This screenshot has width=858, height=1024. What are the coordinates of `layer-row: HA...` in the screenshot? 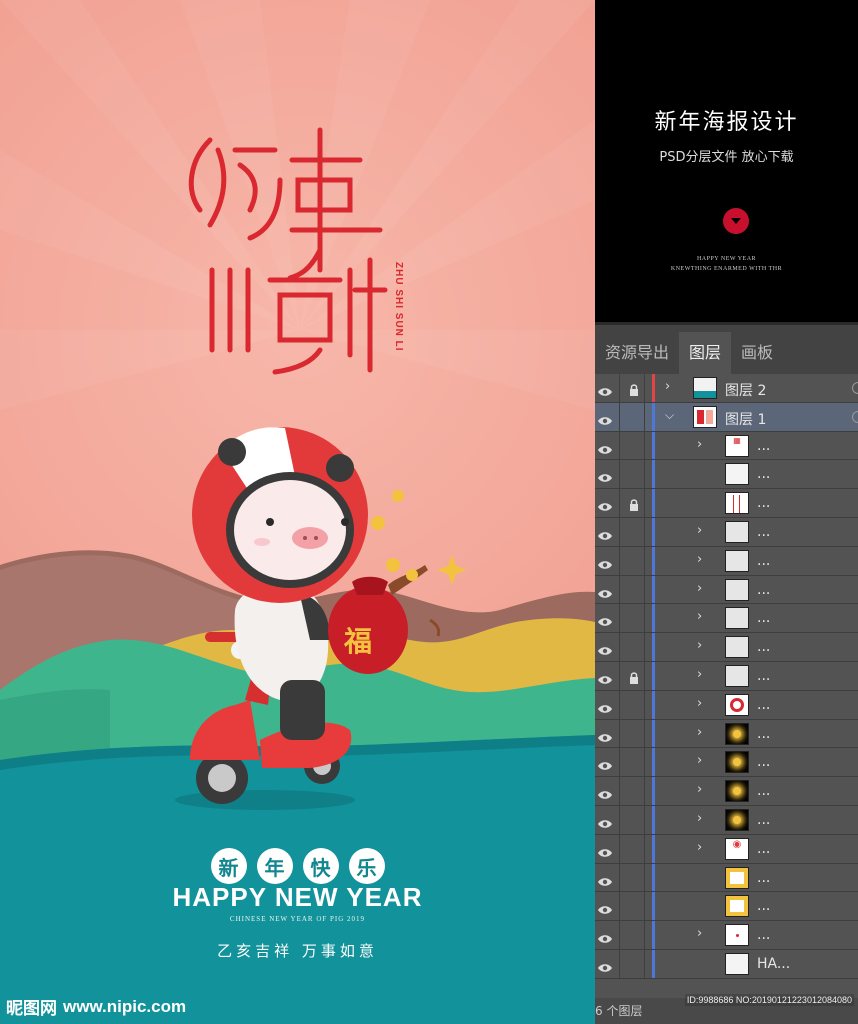 It's located at (726, 964).